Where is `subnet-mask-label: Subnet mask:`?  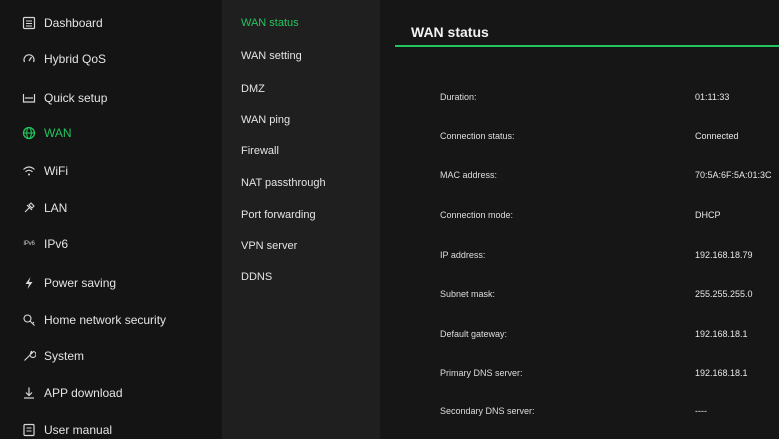 subnet-mask-label: Subnet mask: is located at coordinates (468, 294).